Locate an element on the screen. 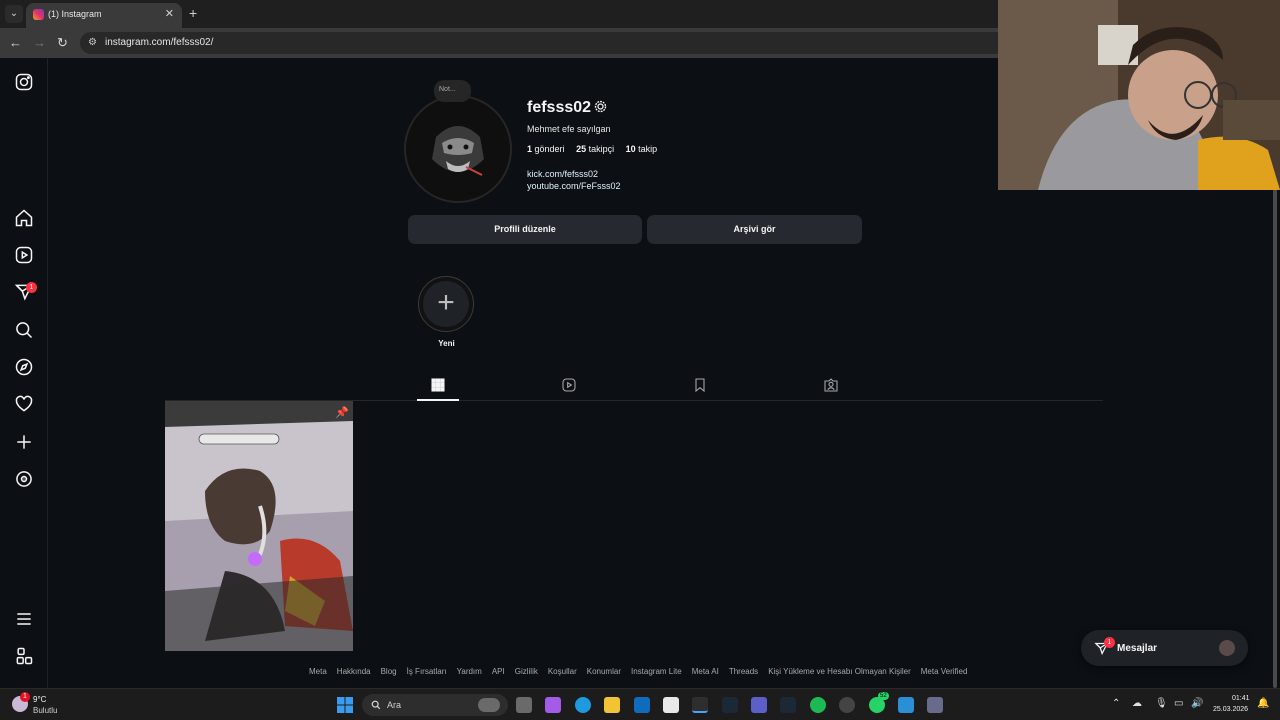 The height and width of the screenshot is (720, 1280). footer-link: Meta AI is located at coordinates (705, 671).